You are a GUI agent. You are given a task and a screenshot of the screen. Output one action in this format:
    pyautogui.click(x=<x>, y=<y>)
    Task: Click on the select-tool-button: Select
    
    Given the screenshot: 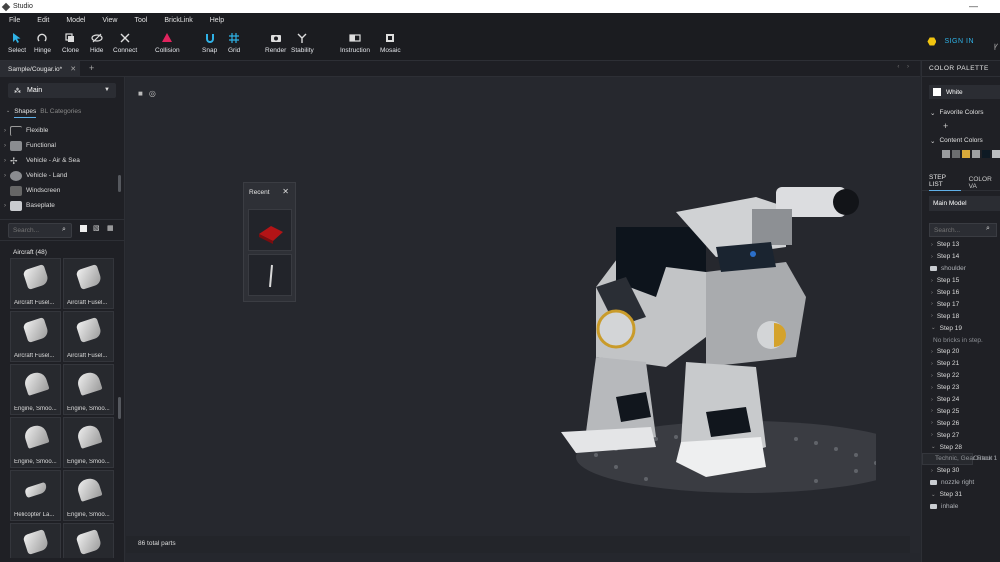 What is the action you would take?
    pyautogui.click(x=17, y=43)
    